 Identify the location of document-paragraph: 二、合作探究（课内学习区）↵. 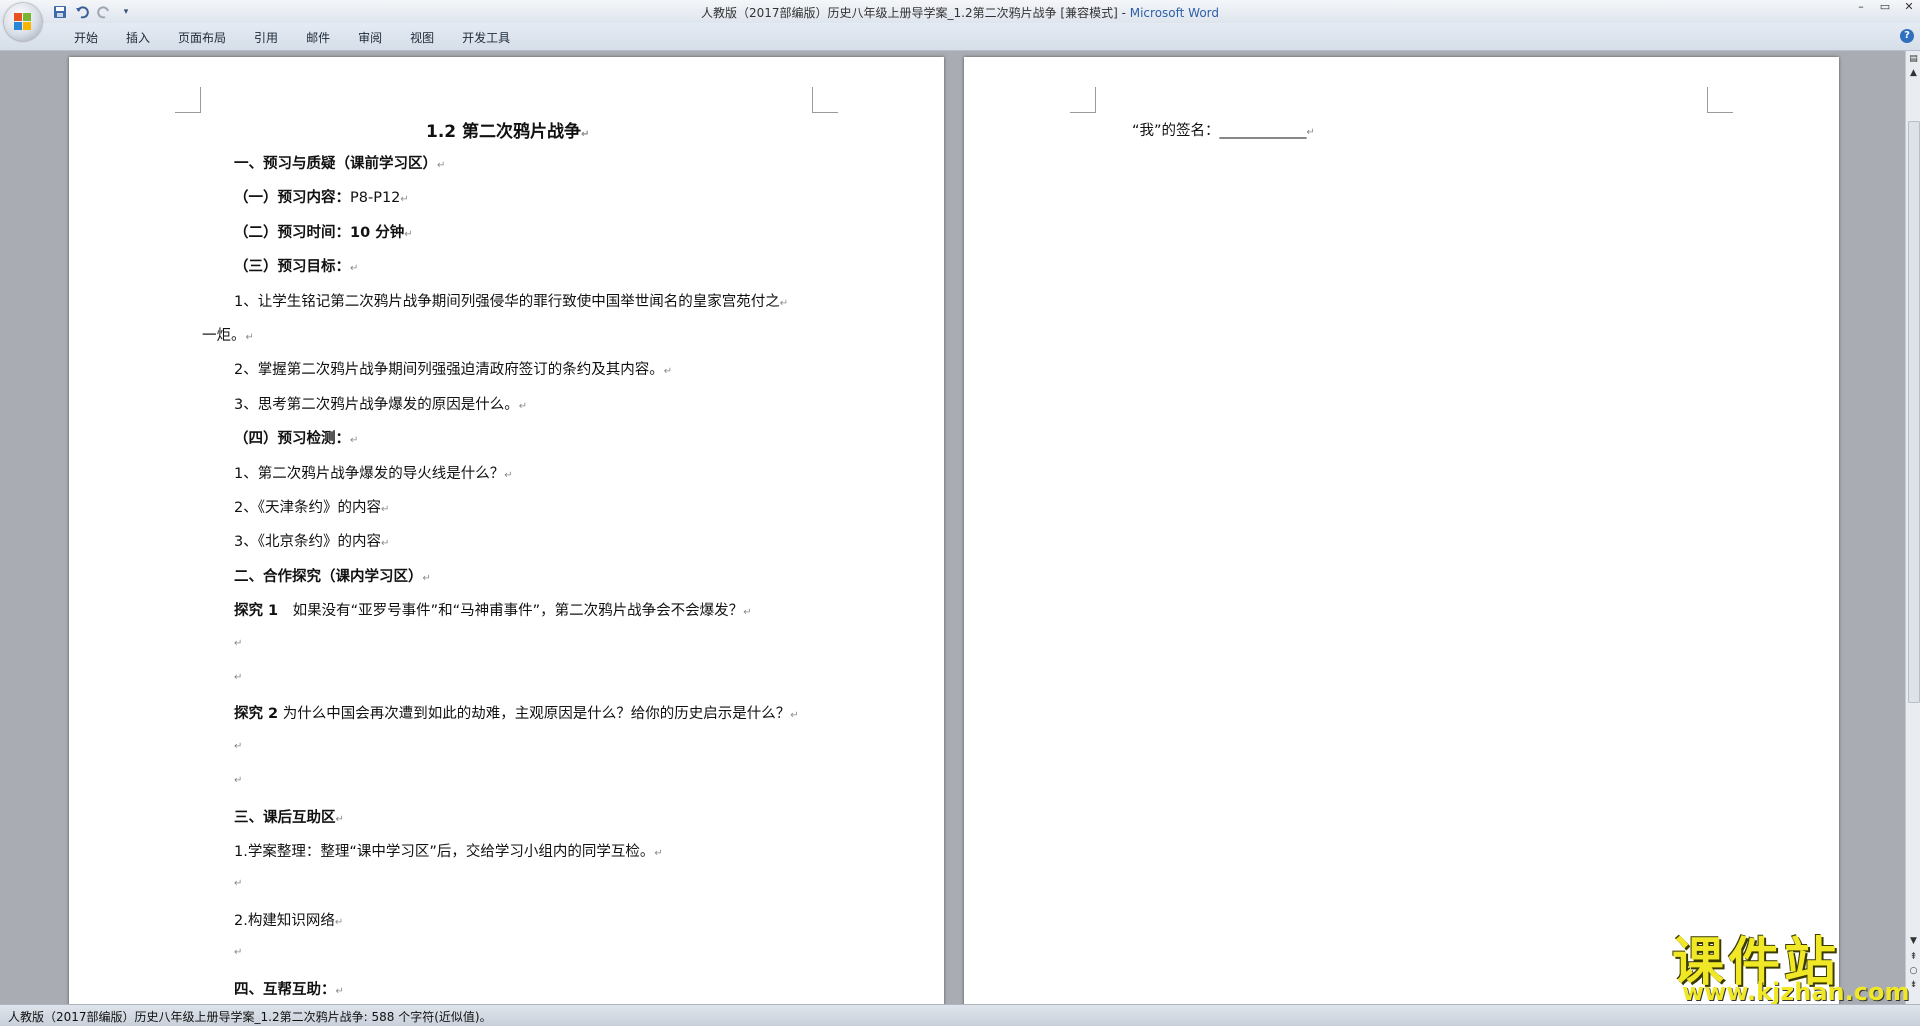
(332, 576).